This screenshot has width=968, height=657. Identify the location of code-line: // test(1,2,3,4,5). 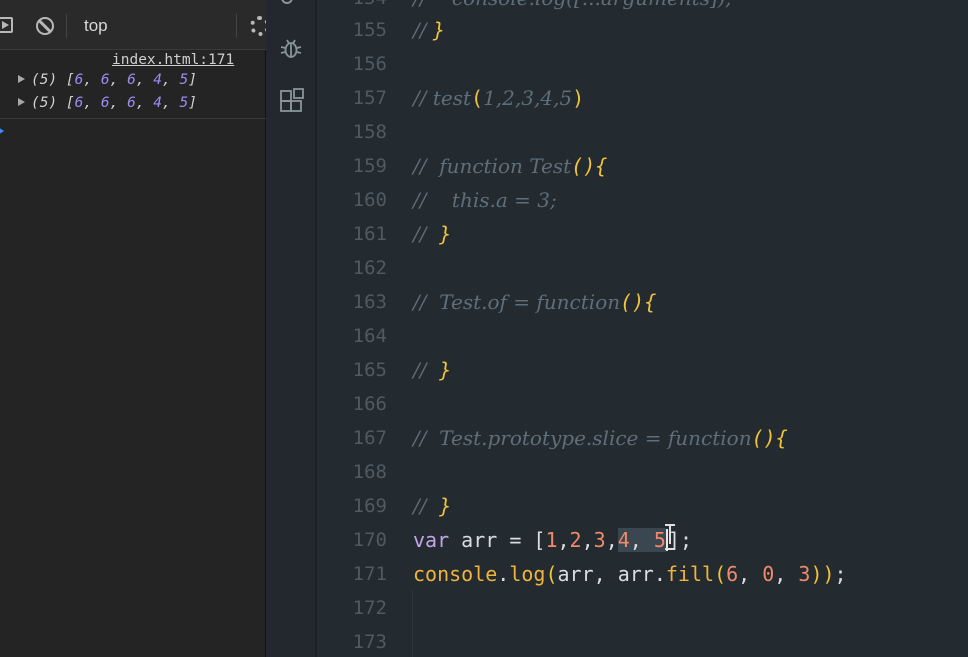
(498, 98).